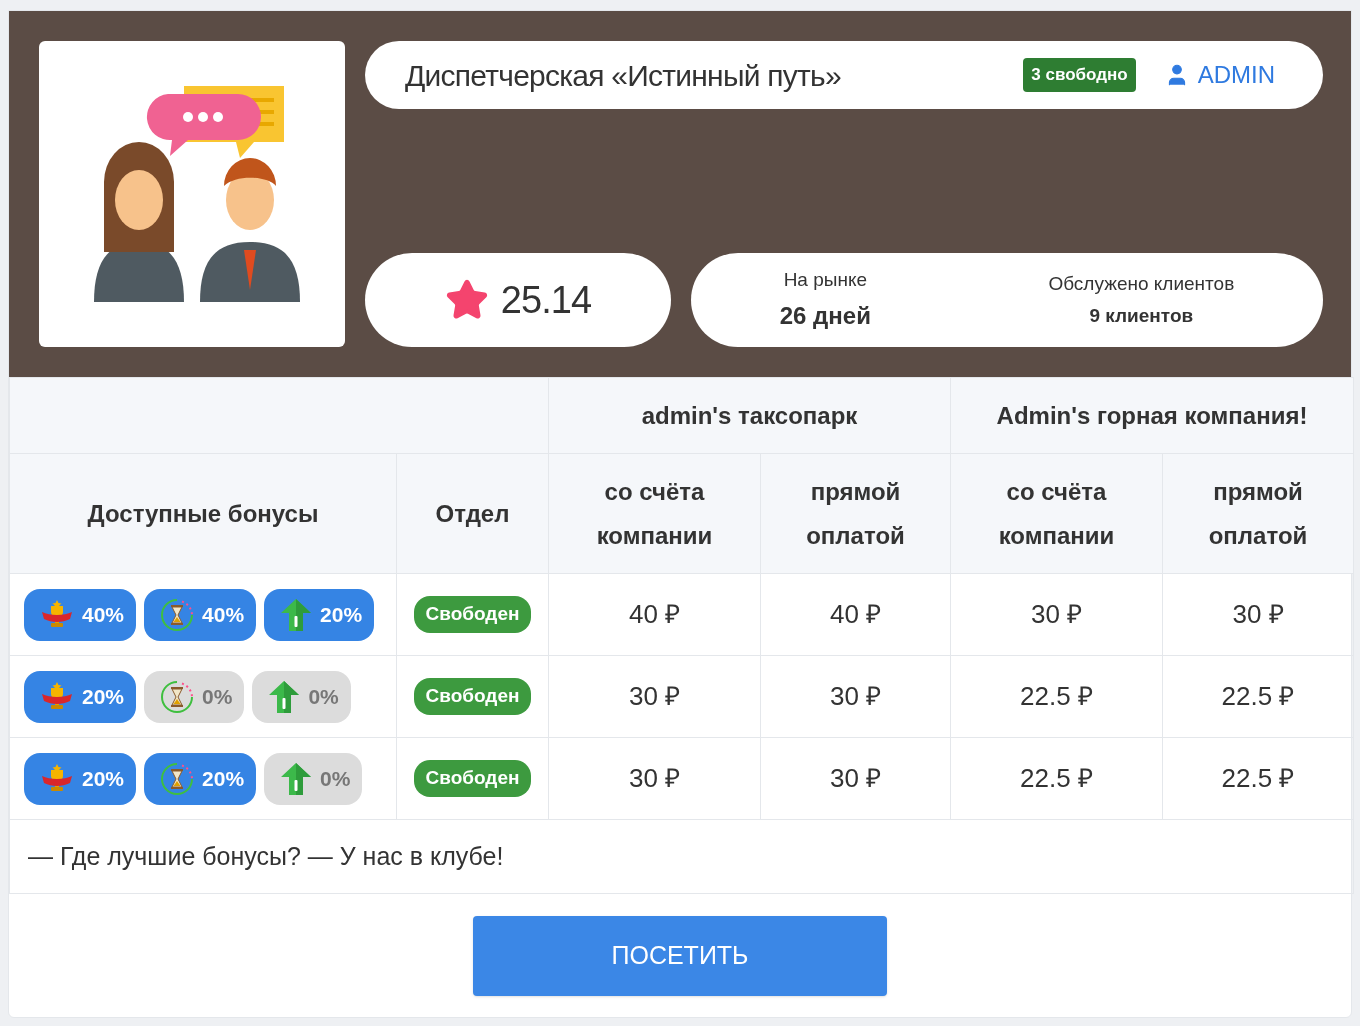 The height and width of the screenshot is (1026, 1360). I want to click on stat-value: 9 клиентов, so click(1141, 316).